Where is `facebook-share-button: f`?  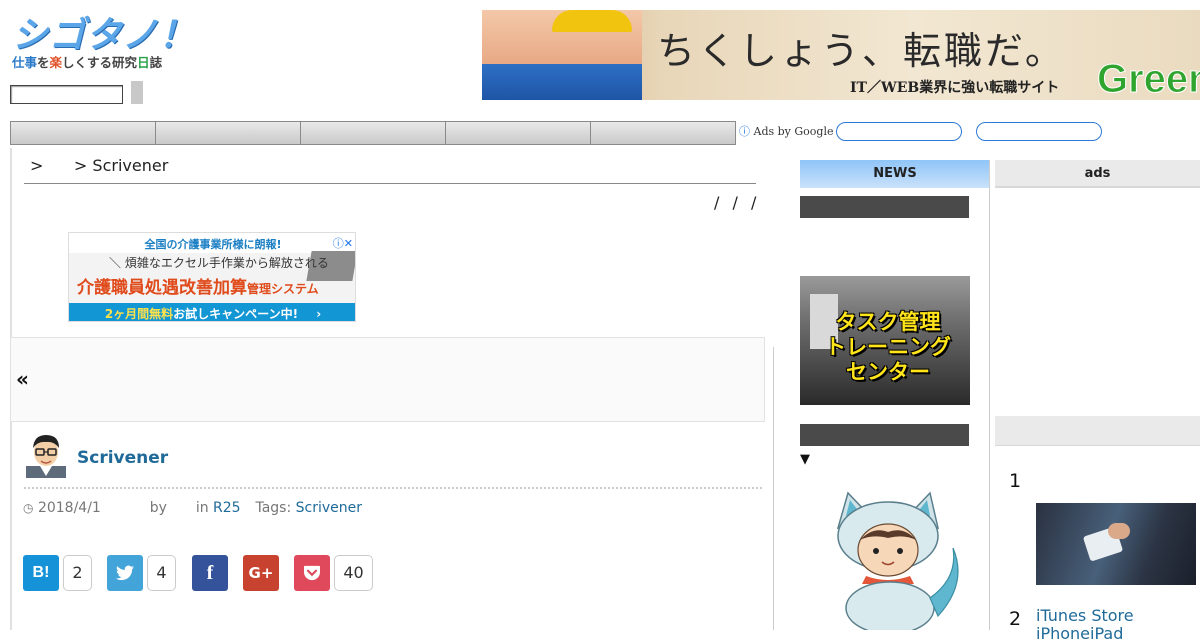 facebook-share-button: f is located at coordinates (210, 573).